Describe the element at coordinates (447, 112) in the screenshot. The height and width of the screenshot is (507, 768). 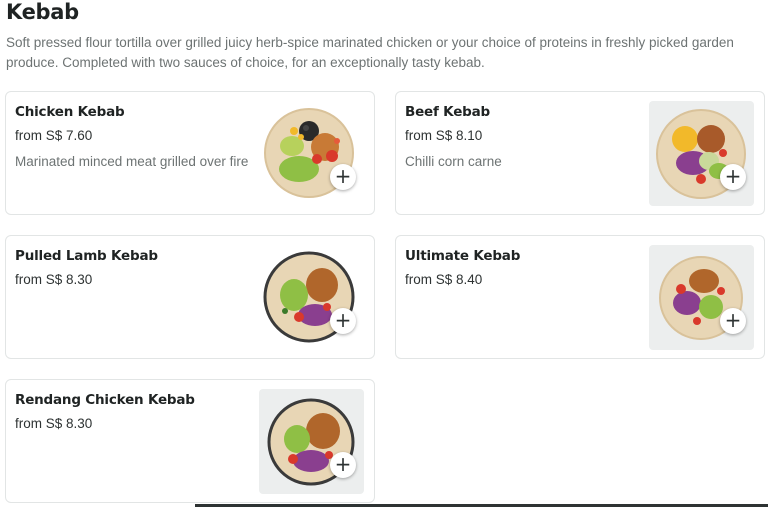
I see `item-name: Beef Kebab` at that location.